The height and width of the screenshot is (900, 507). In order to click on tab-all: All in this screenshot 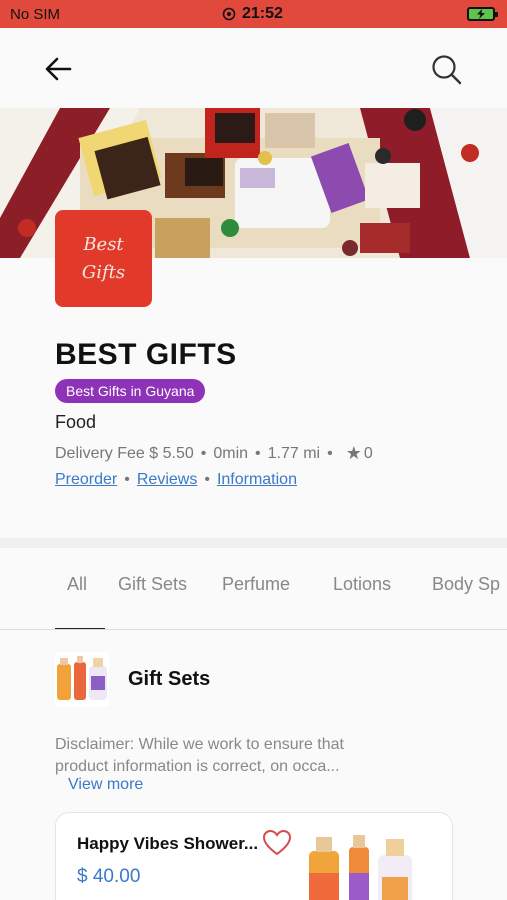, I will do `click(77, 584)`.